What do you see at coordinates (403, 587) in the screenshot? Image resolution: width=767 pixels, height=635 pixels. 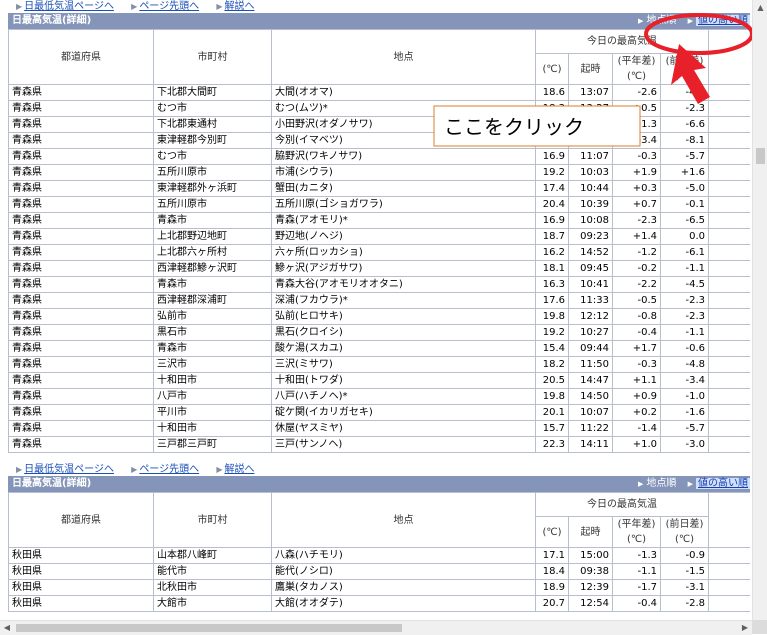 I see `cell-station: 鷹巣(タカノス)` at bounding box center [403, 587].